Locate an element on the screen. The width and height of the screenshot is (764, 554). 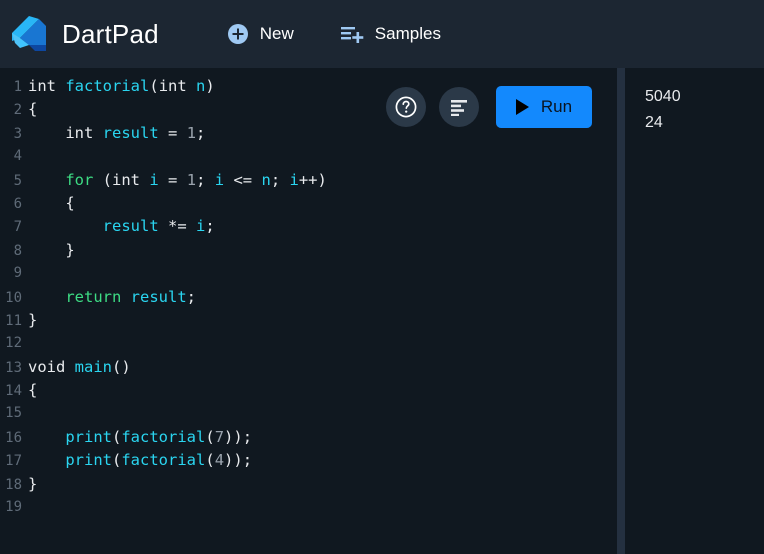
code-token: 4 is located at coordinates (219, 460).